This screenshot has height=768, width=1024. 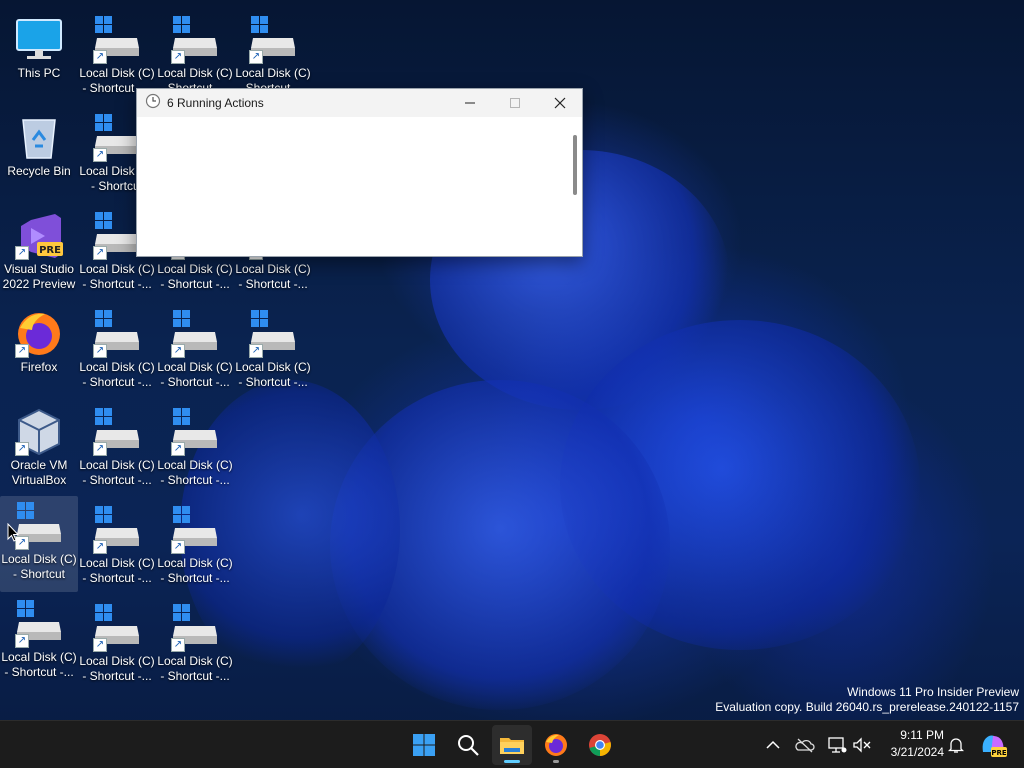 What do you see at coordinates (917, 752) in the screenshot?
I see `clock-date: 3/21/2024` at bounding box center [917, 752].